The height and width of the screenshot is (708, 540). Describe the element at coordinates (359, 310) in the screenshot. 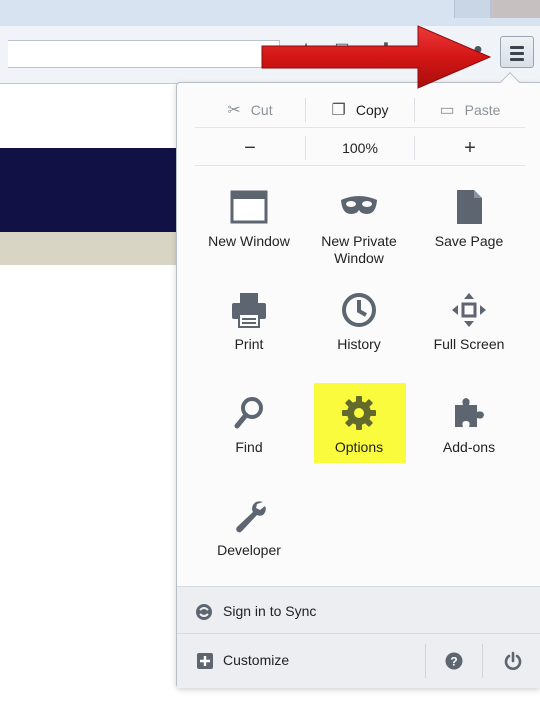

I see `clock-icon` at that location.